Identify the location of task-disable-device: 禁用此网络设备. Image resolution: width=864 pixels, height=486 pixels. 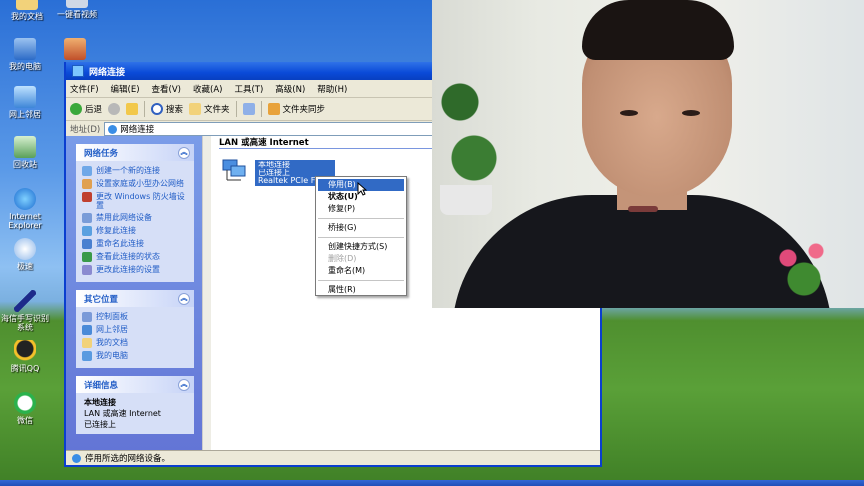
(135, 218).